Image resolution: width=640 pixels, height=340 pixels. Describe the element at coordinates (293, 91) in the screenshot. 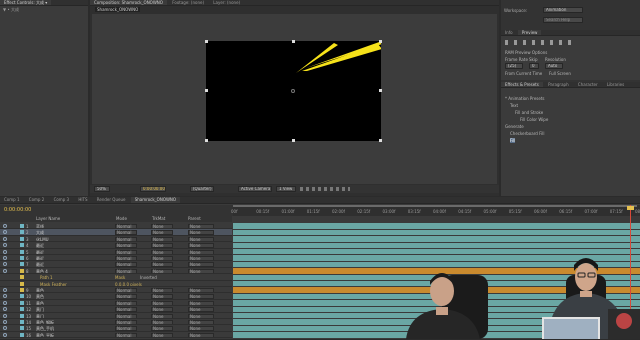

I see `anchor-point-icon` at that location.